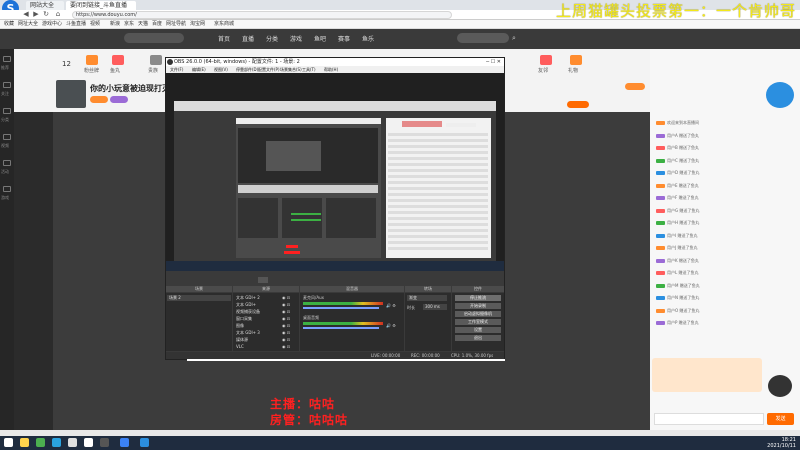  Describe the element at coordinates (435, 307) in the screenshot. I see `duration-input: 300 ms` at that location.